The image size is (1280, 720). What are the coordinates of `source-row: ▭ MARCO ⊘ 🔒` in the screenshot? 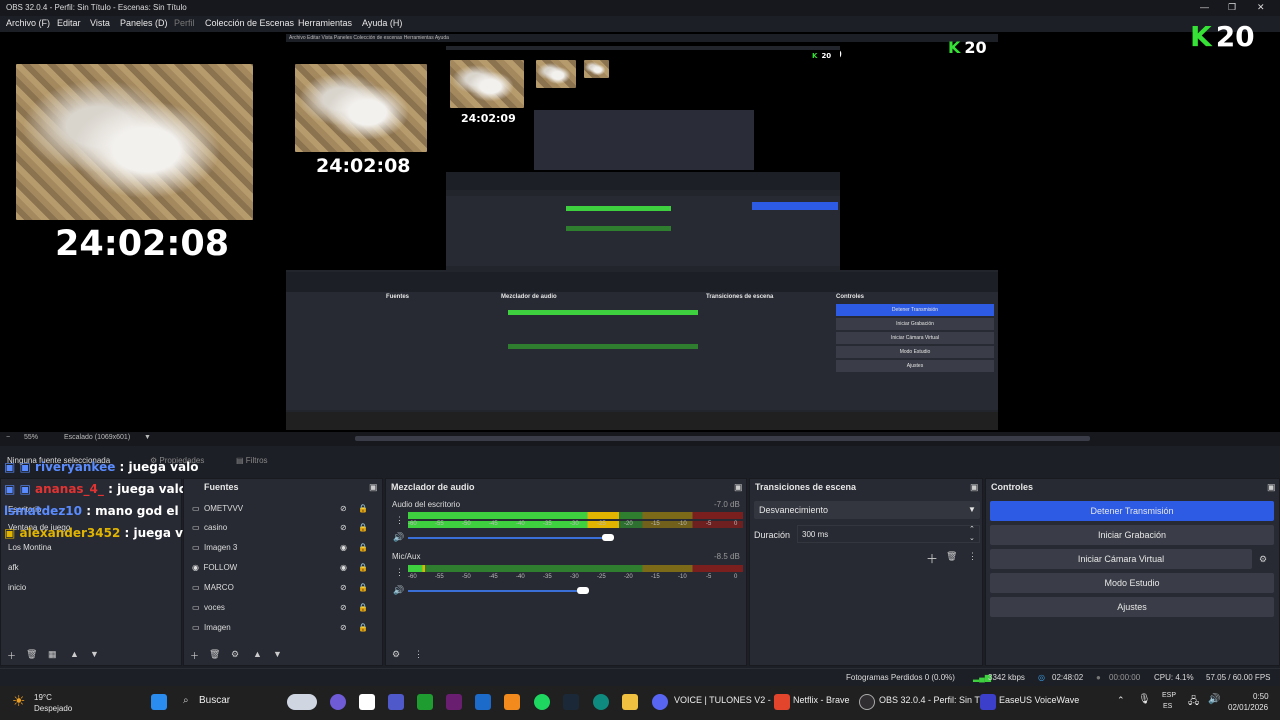 It's located at (285, 587).